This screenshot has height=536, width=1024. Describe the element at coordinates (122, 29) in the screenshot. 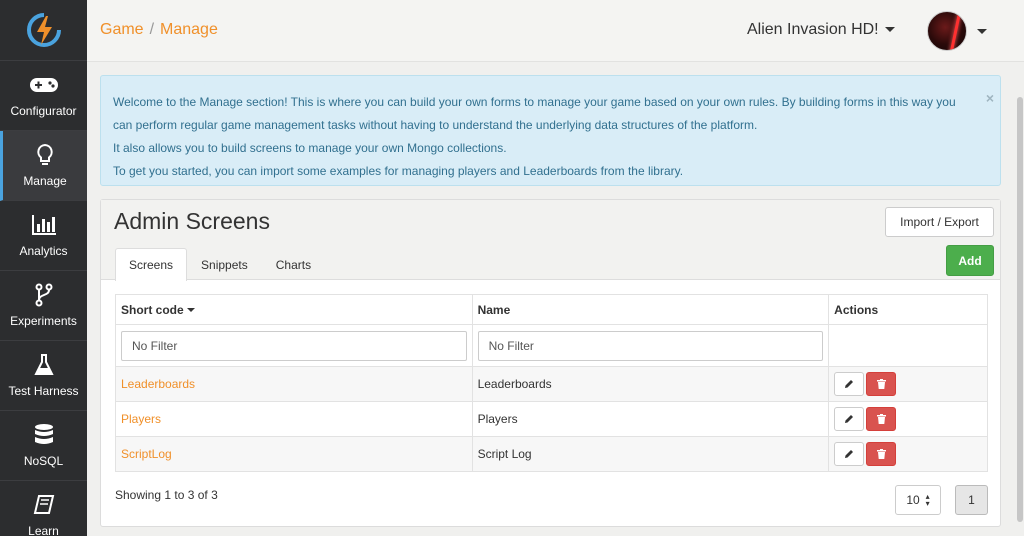

I see `breadcrumb-game-link: Game` at that location.